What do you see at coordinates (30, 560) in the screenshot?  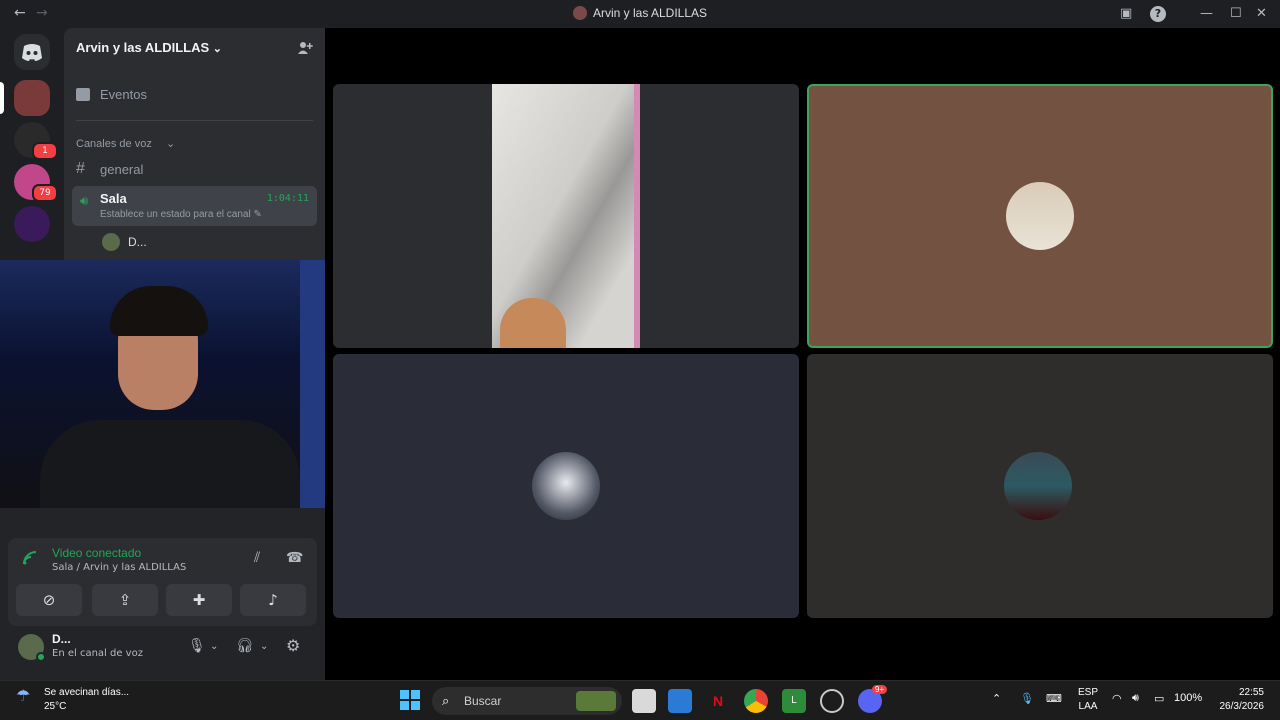 I see `signal-icon` at bounding box center [30, 560].